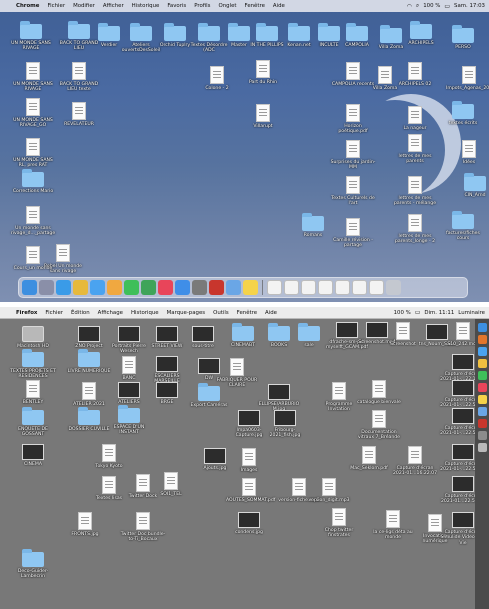 Image resolution: width=489 pixels, height=609 pixels. I want to click on dock-preview-icon, so click(233, 287).